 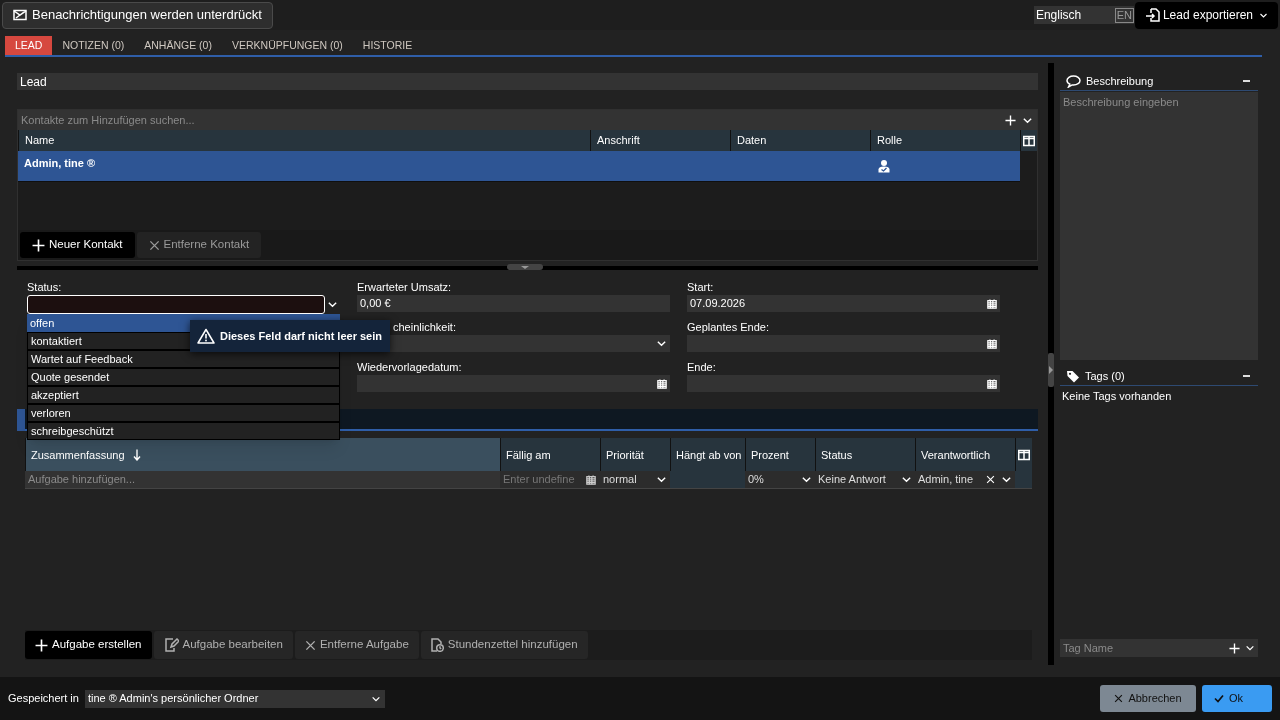 What do you see at coordinates (409, 367) in the screenshot?
I see `field-label: Wiedervorlagedatum:` at bounding box center [409, 367].